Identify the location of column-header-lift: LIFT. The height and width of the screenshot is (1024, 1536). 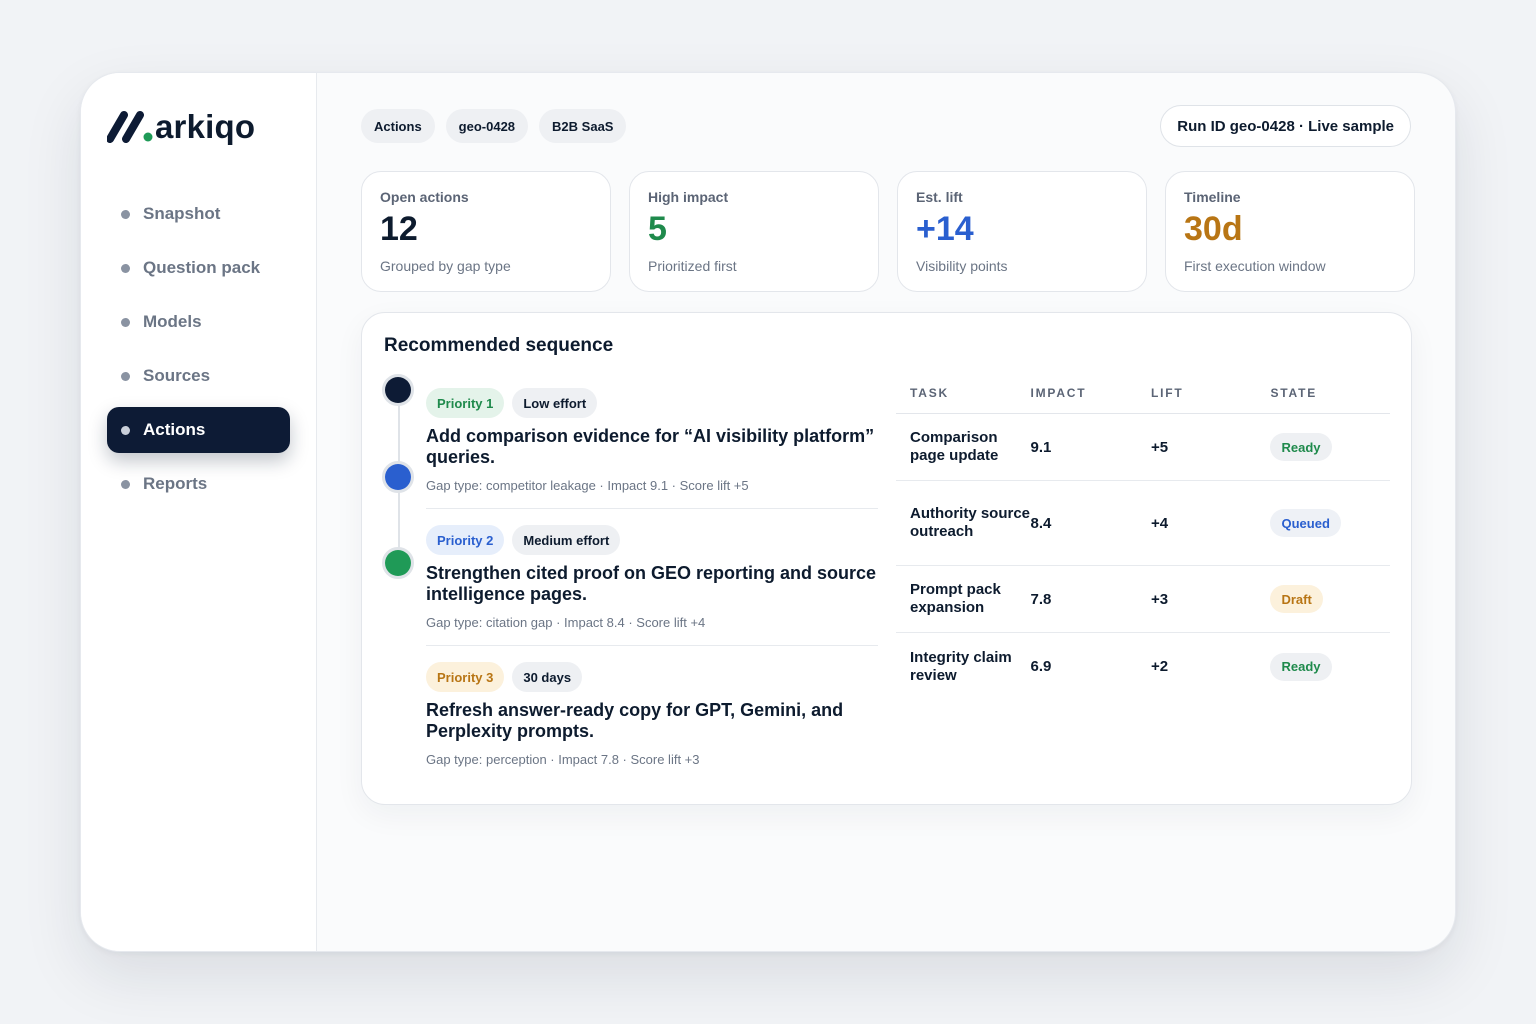
(1211, 393).